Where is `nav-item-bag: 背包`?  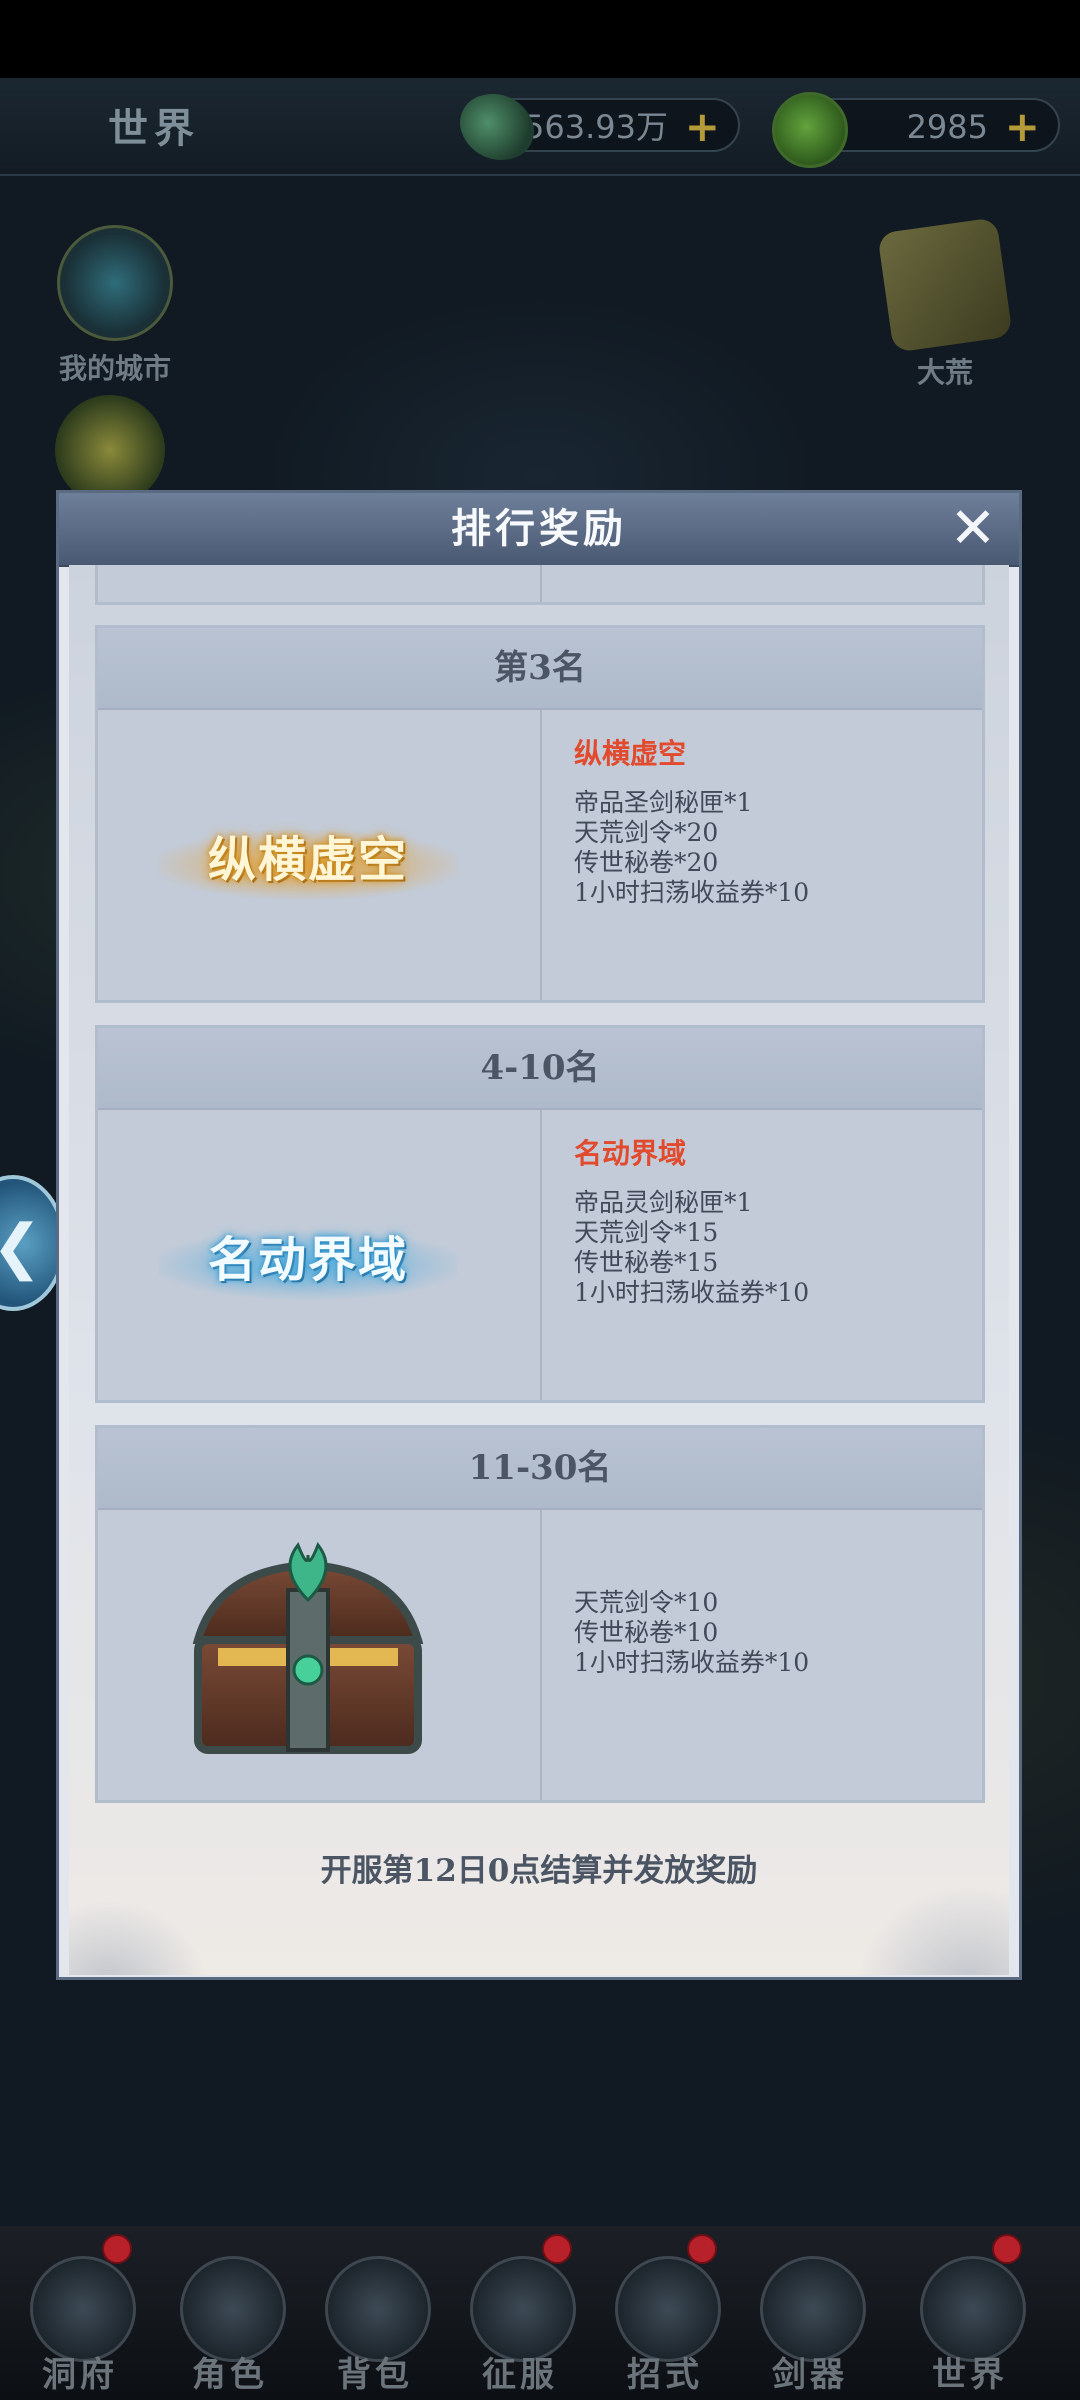 nav-item-bag: 背包 is located at coordinates (375, 2313).